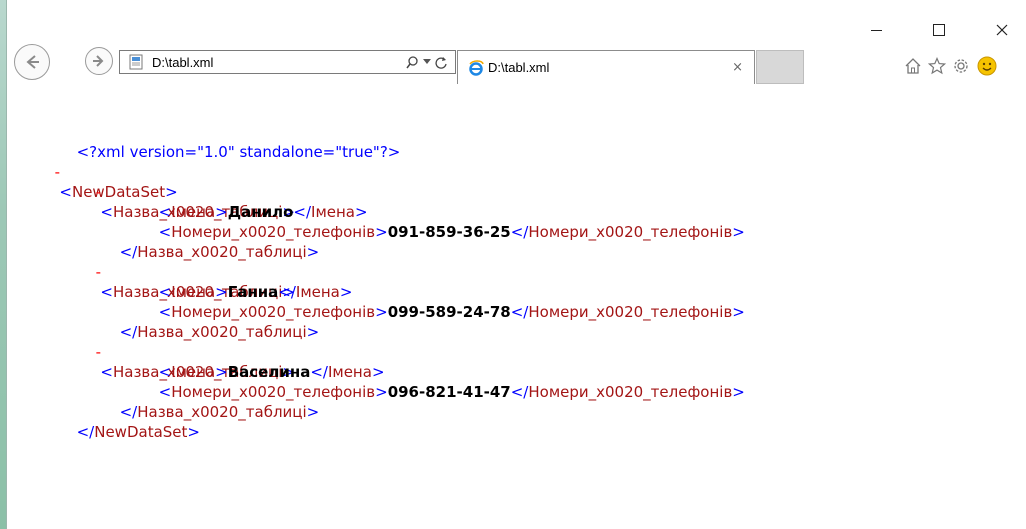  I want to click on minimize-button, so click(876, 30).